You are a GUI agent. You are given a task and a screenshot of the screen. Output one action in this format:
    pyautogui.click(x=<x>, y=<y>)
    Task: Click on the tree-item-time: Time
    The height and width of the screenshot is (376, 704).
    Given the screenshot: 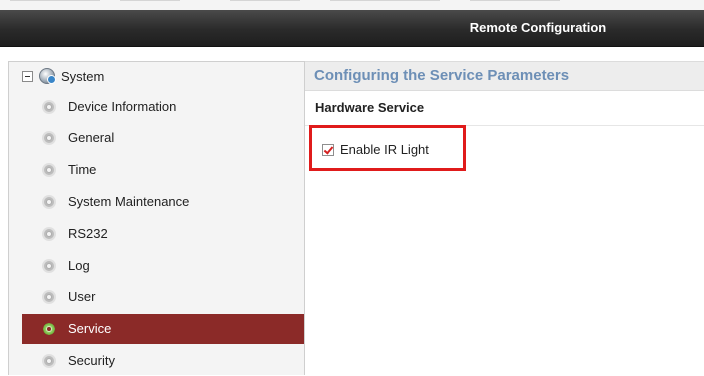 What is the action you would take?
    pyautogui.click(x=163, y=170)
    